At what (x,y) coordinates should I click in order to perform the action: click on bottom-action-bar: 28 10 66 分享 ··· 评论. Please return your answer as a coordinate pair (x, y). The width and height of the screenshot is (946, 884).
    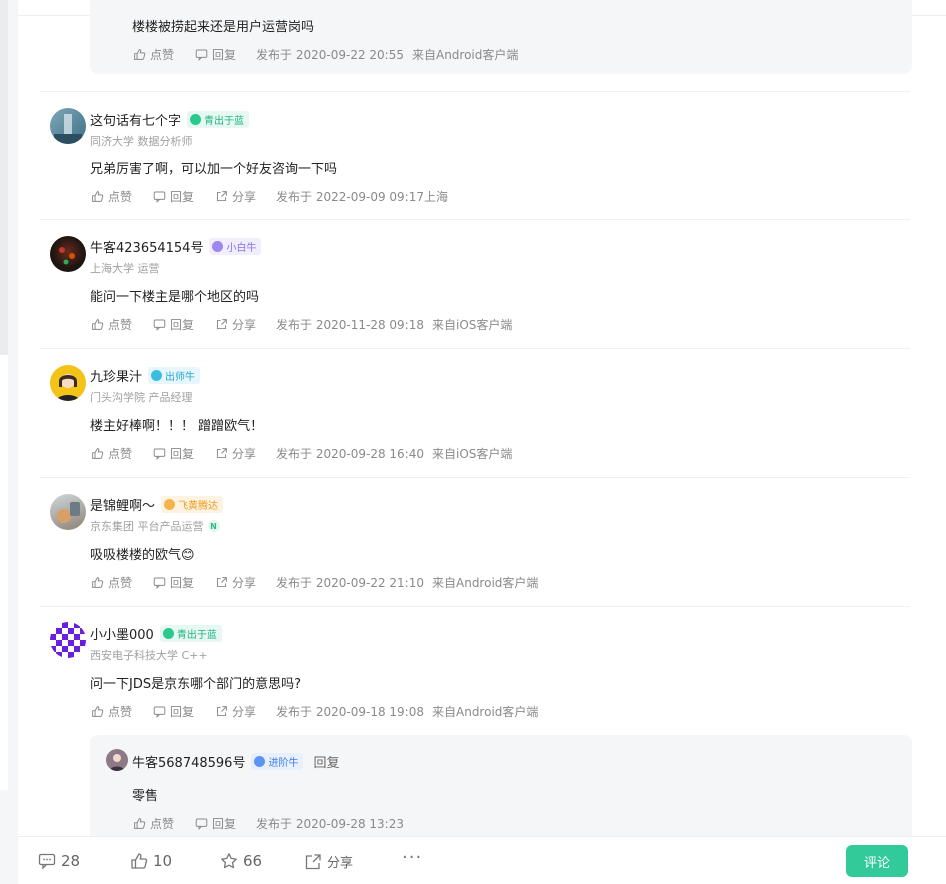
    Looking at the image, I should click on (482, 860).